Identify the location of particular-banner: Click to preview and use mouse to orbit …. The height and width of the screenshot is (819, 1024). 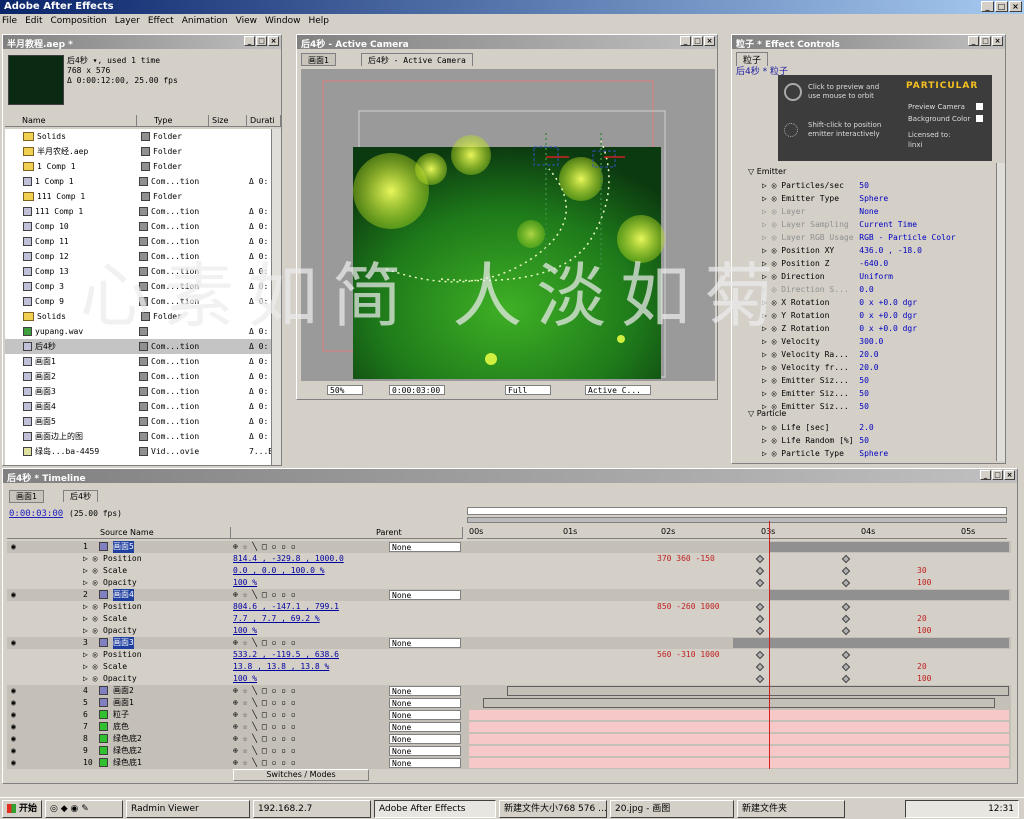
(885, 118).